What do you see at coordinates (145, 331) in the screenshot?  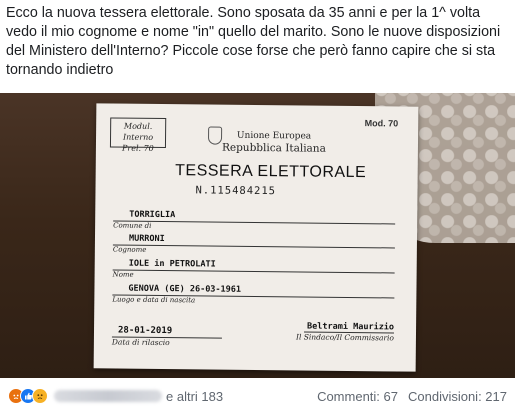 I see `issue-date: 28-01-2019` at bounding box center [145, 331].